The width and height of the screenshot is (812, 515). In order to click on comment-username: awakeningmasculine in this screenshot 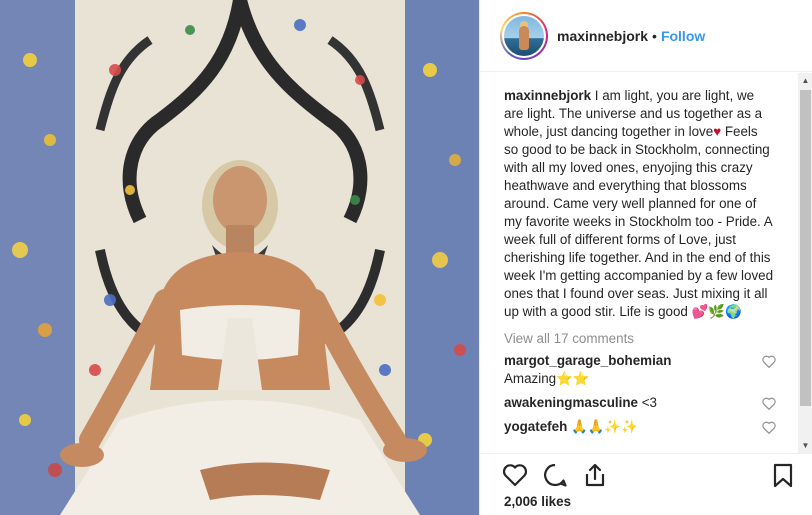, I will do `click(571, 402)`.